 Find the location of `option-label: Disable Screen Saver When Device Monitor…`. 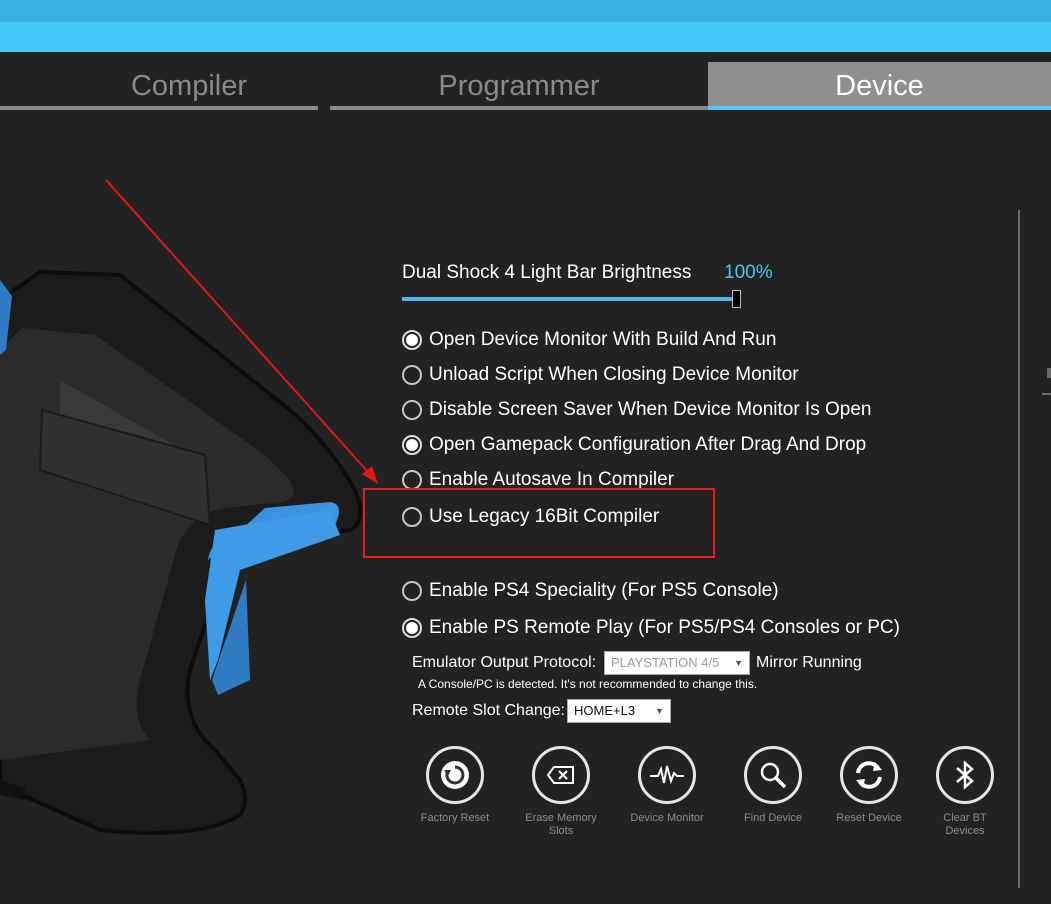

option-label: Disable Screen Saver When Device Monitor… is located at coordinates (650, 409).